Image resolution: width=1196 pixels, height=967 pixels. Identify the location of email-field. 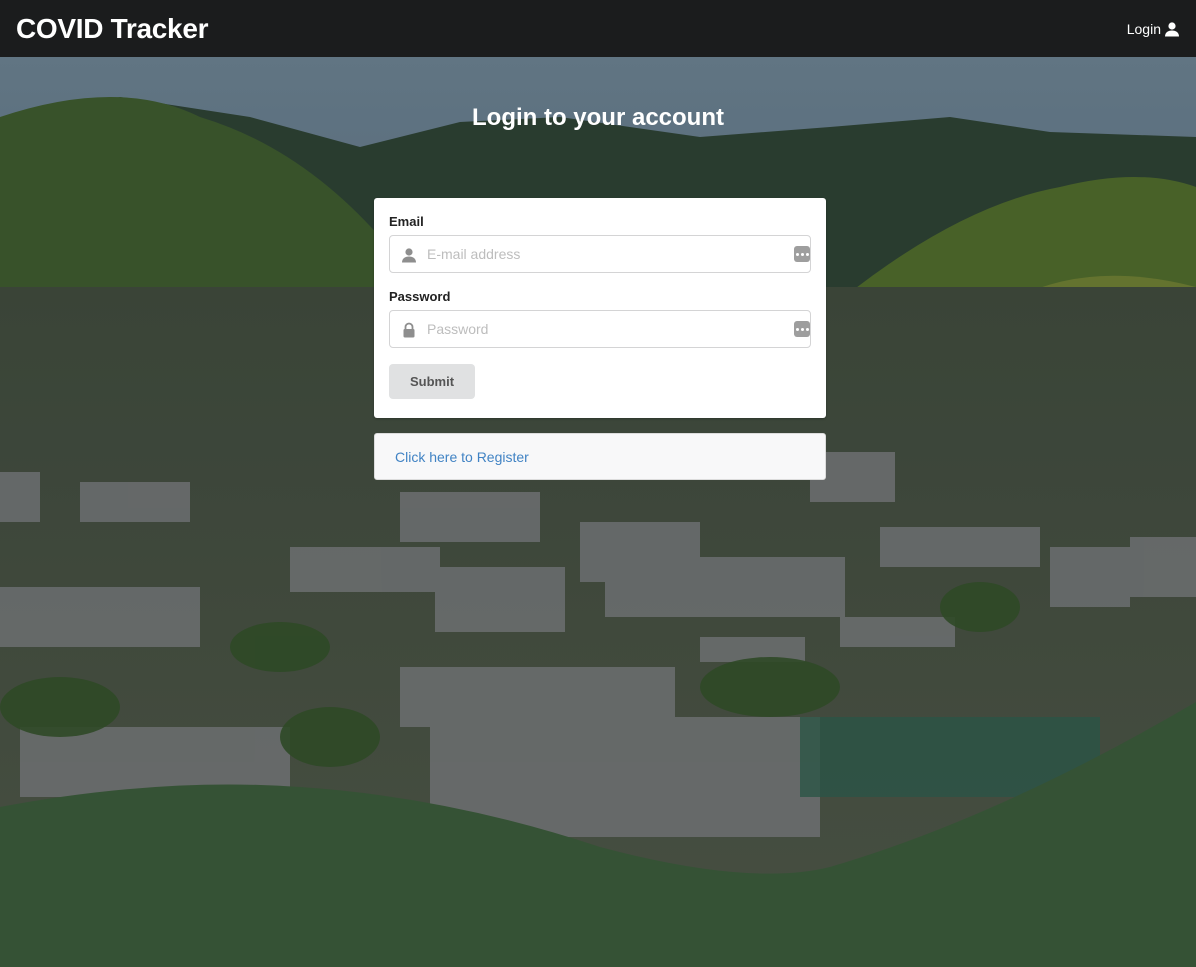
(600, 254).